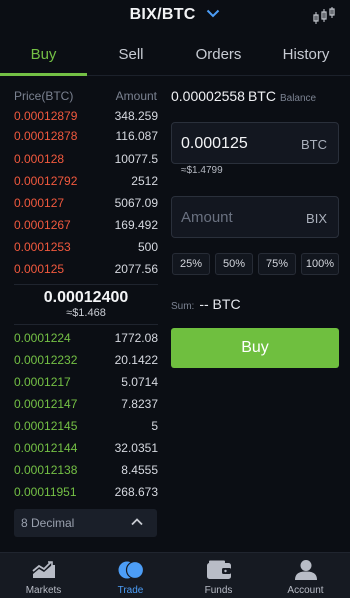 The width and height of the screenshot is (350, 598). Describe the element at coordinates (220, 304) in the screenshot. I see `sum-value: -- BTC` at that location.